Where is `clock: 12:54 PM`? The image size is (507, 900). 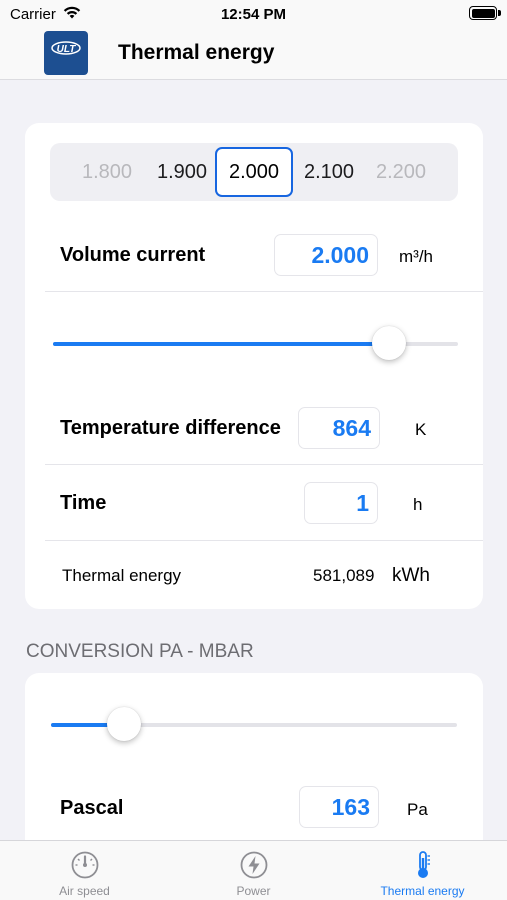 clock: 12:54 PM is located at coordinates (253, 14).